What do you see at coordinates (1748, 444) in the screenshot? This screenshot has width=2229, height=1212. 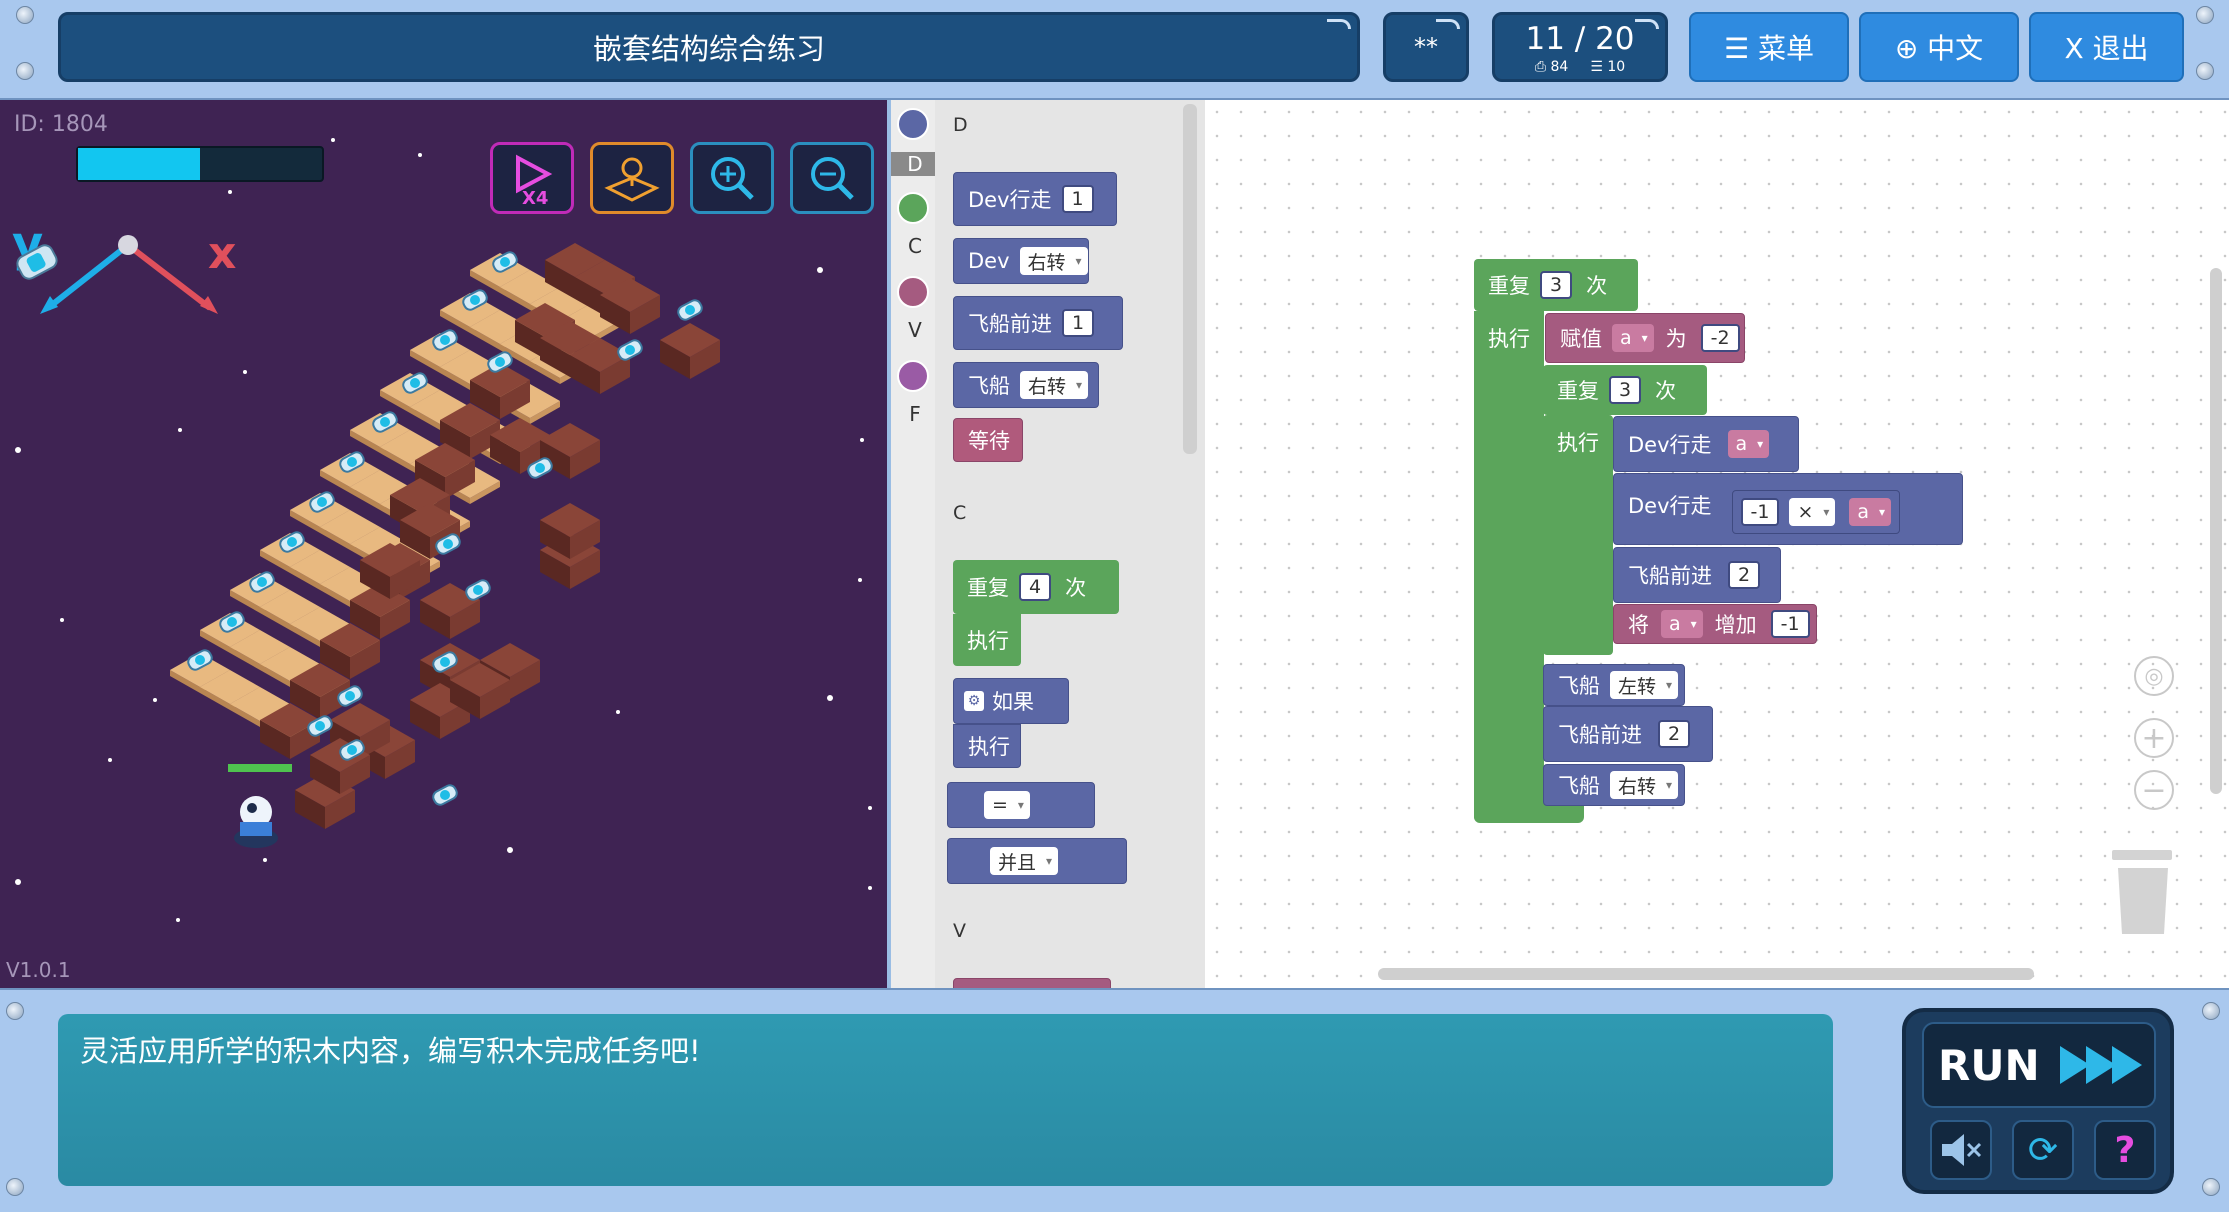 I see `dev-walk-a-dropdown: a` at bounding box center [1748, 444].